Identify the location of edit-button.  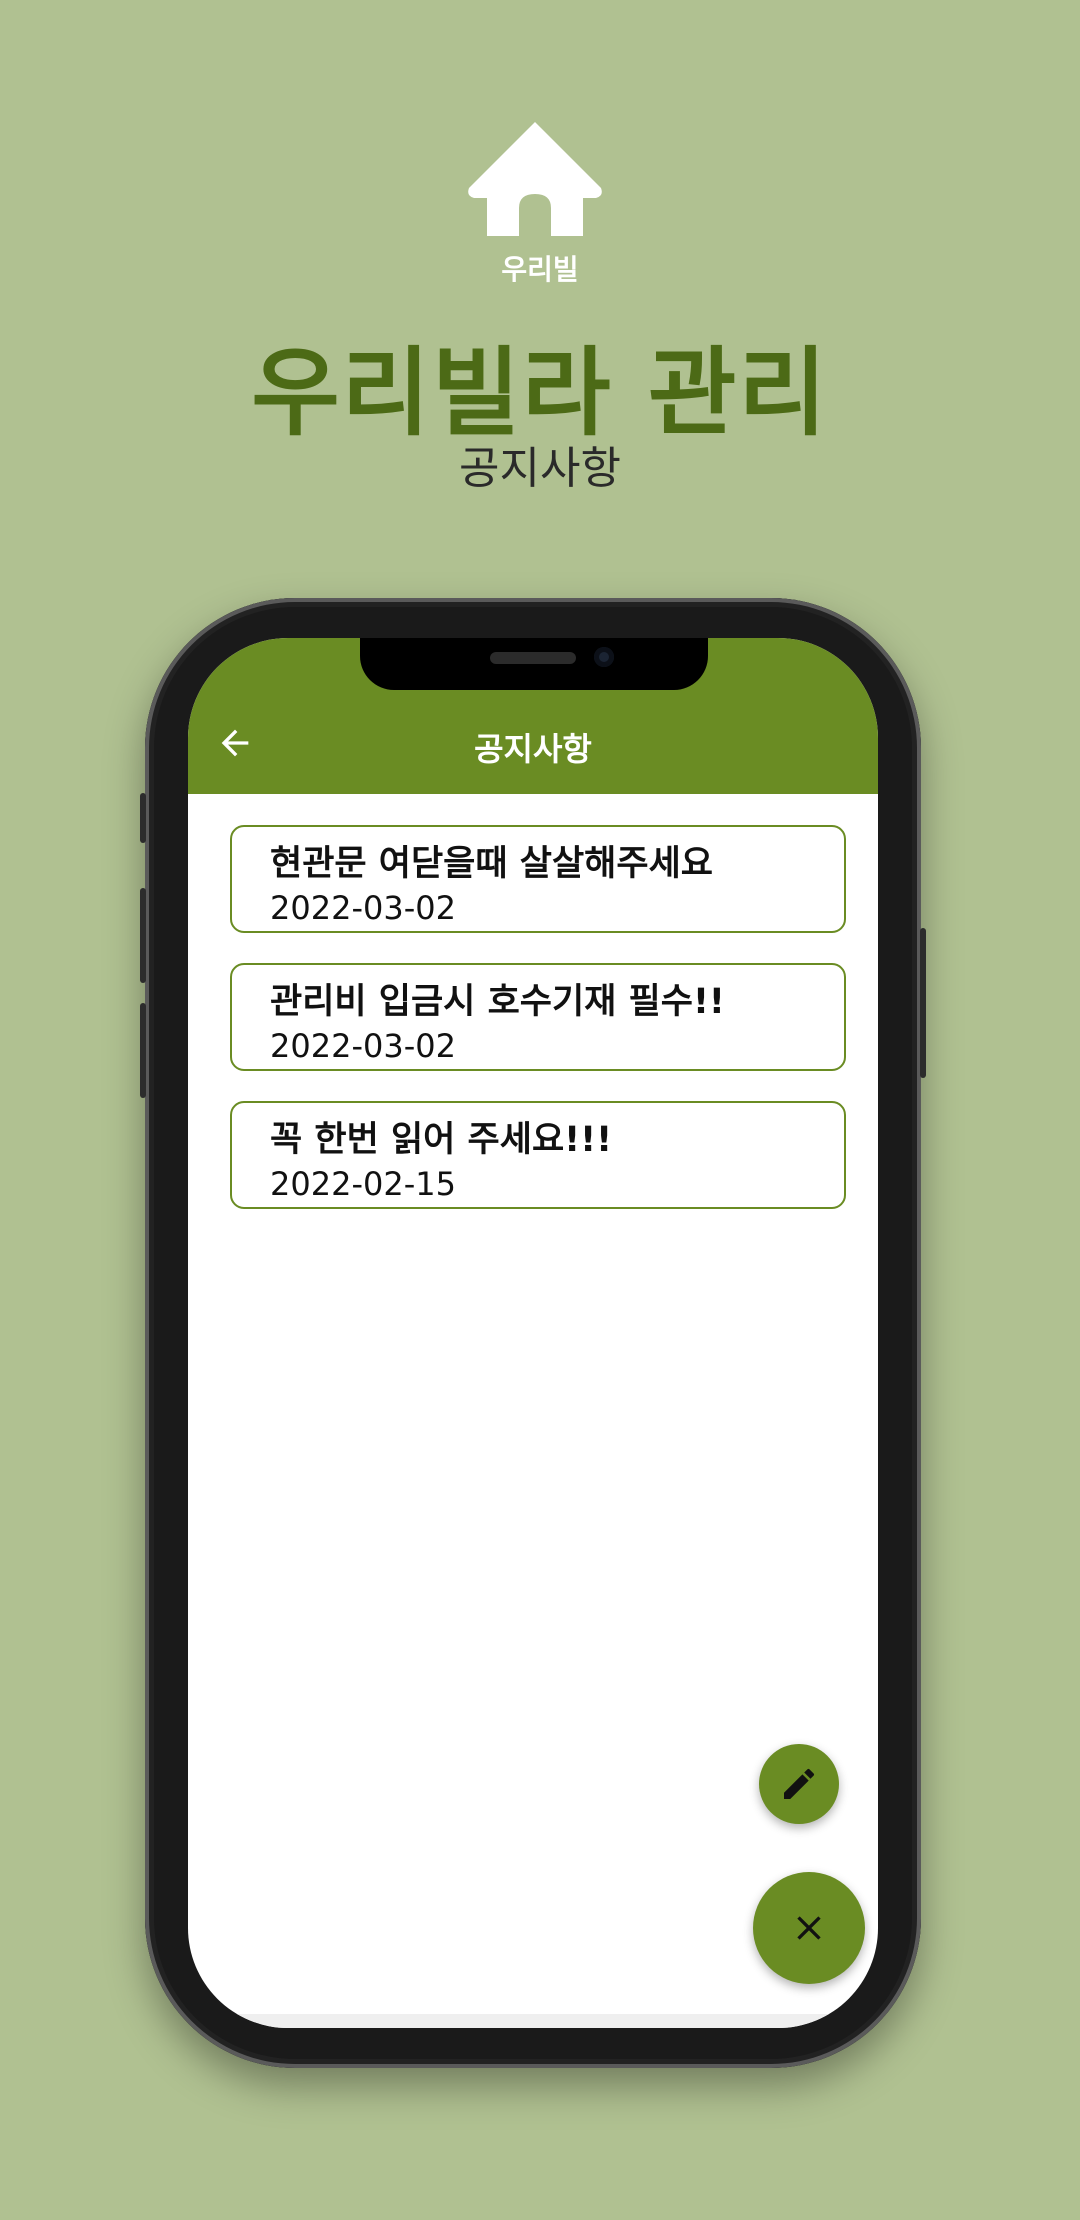
(799, 1784).